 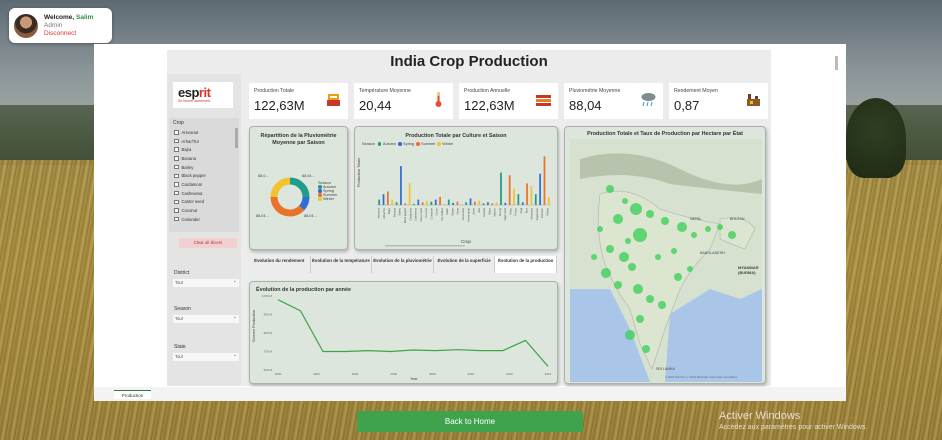 I want to click on clear-all-slicers-button: Clear all slicers, so click(x=208, y=243).